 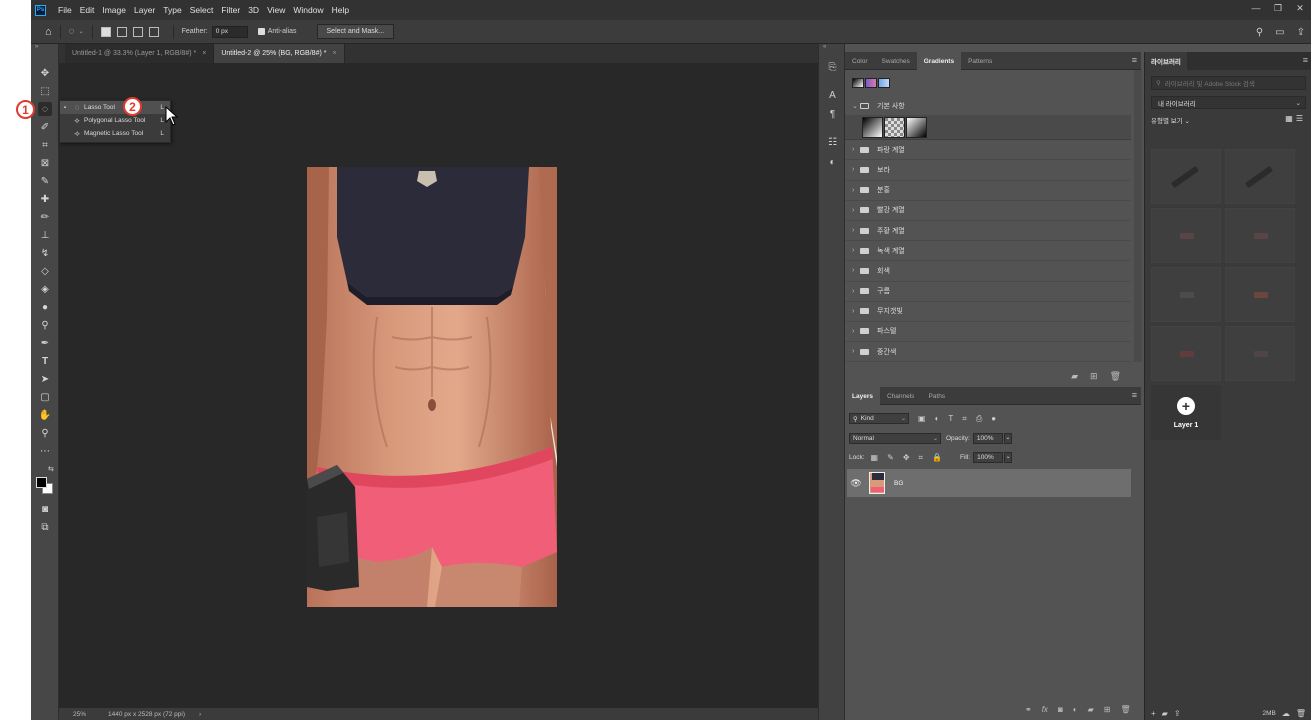 What do you see at coordinates (1259, 32) in the screenshot?
I see `search-icon: ⚲` at bounding box center [1259, 32].